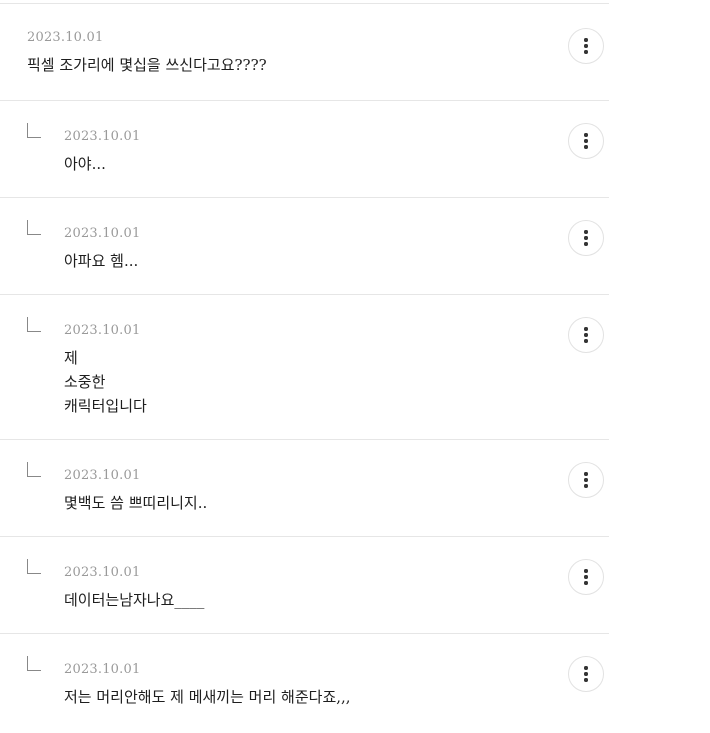 Image resolution: width=710 pixels, height=733 pixels. I want to click on reply-item: 2023.10.01 몇백도 씀 쁘띠리니지.., so click(304, 488).